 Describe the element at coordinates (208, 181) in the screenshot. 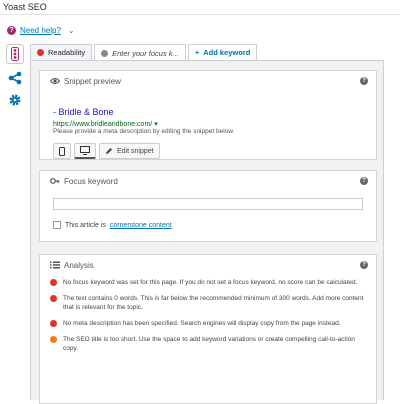

I see `panel-title: Focus keyword` at that location.